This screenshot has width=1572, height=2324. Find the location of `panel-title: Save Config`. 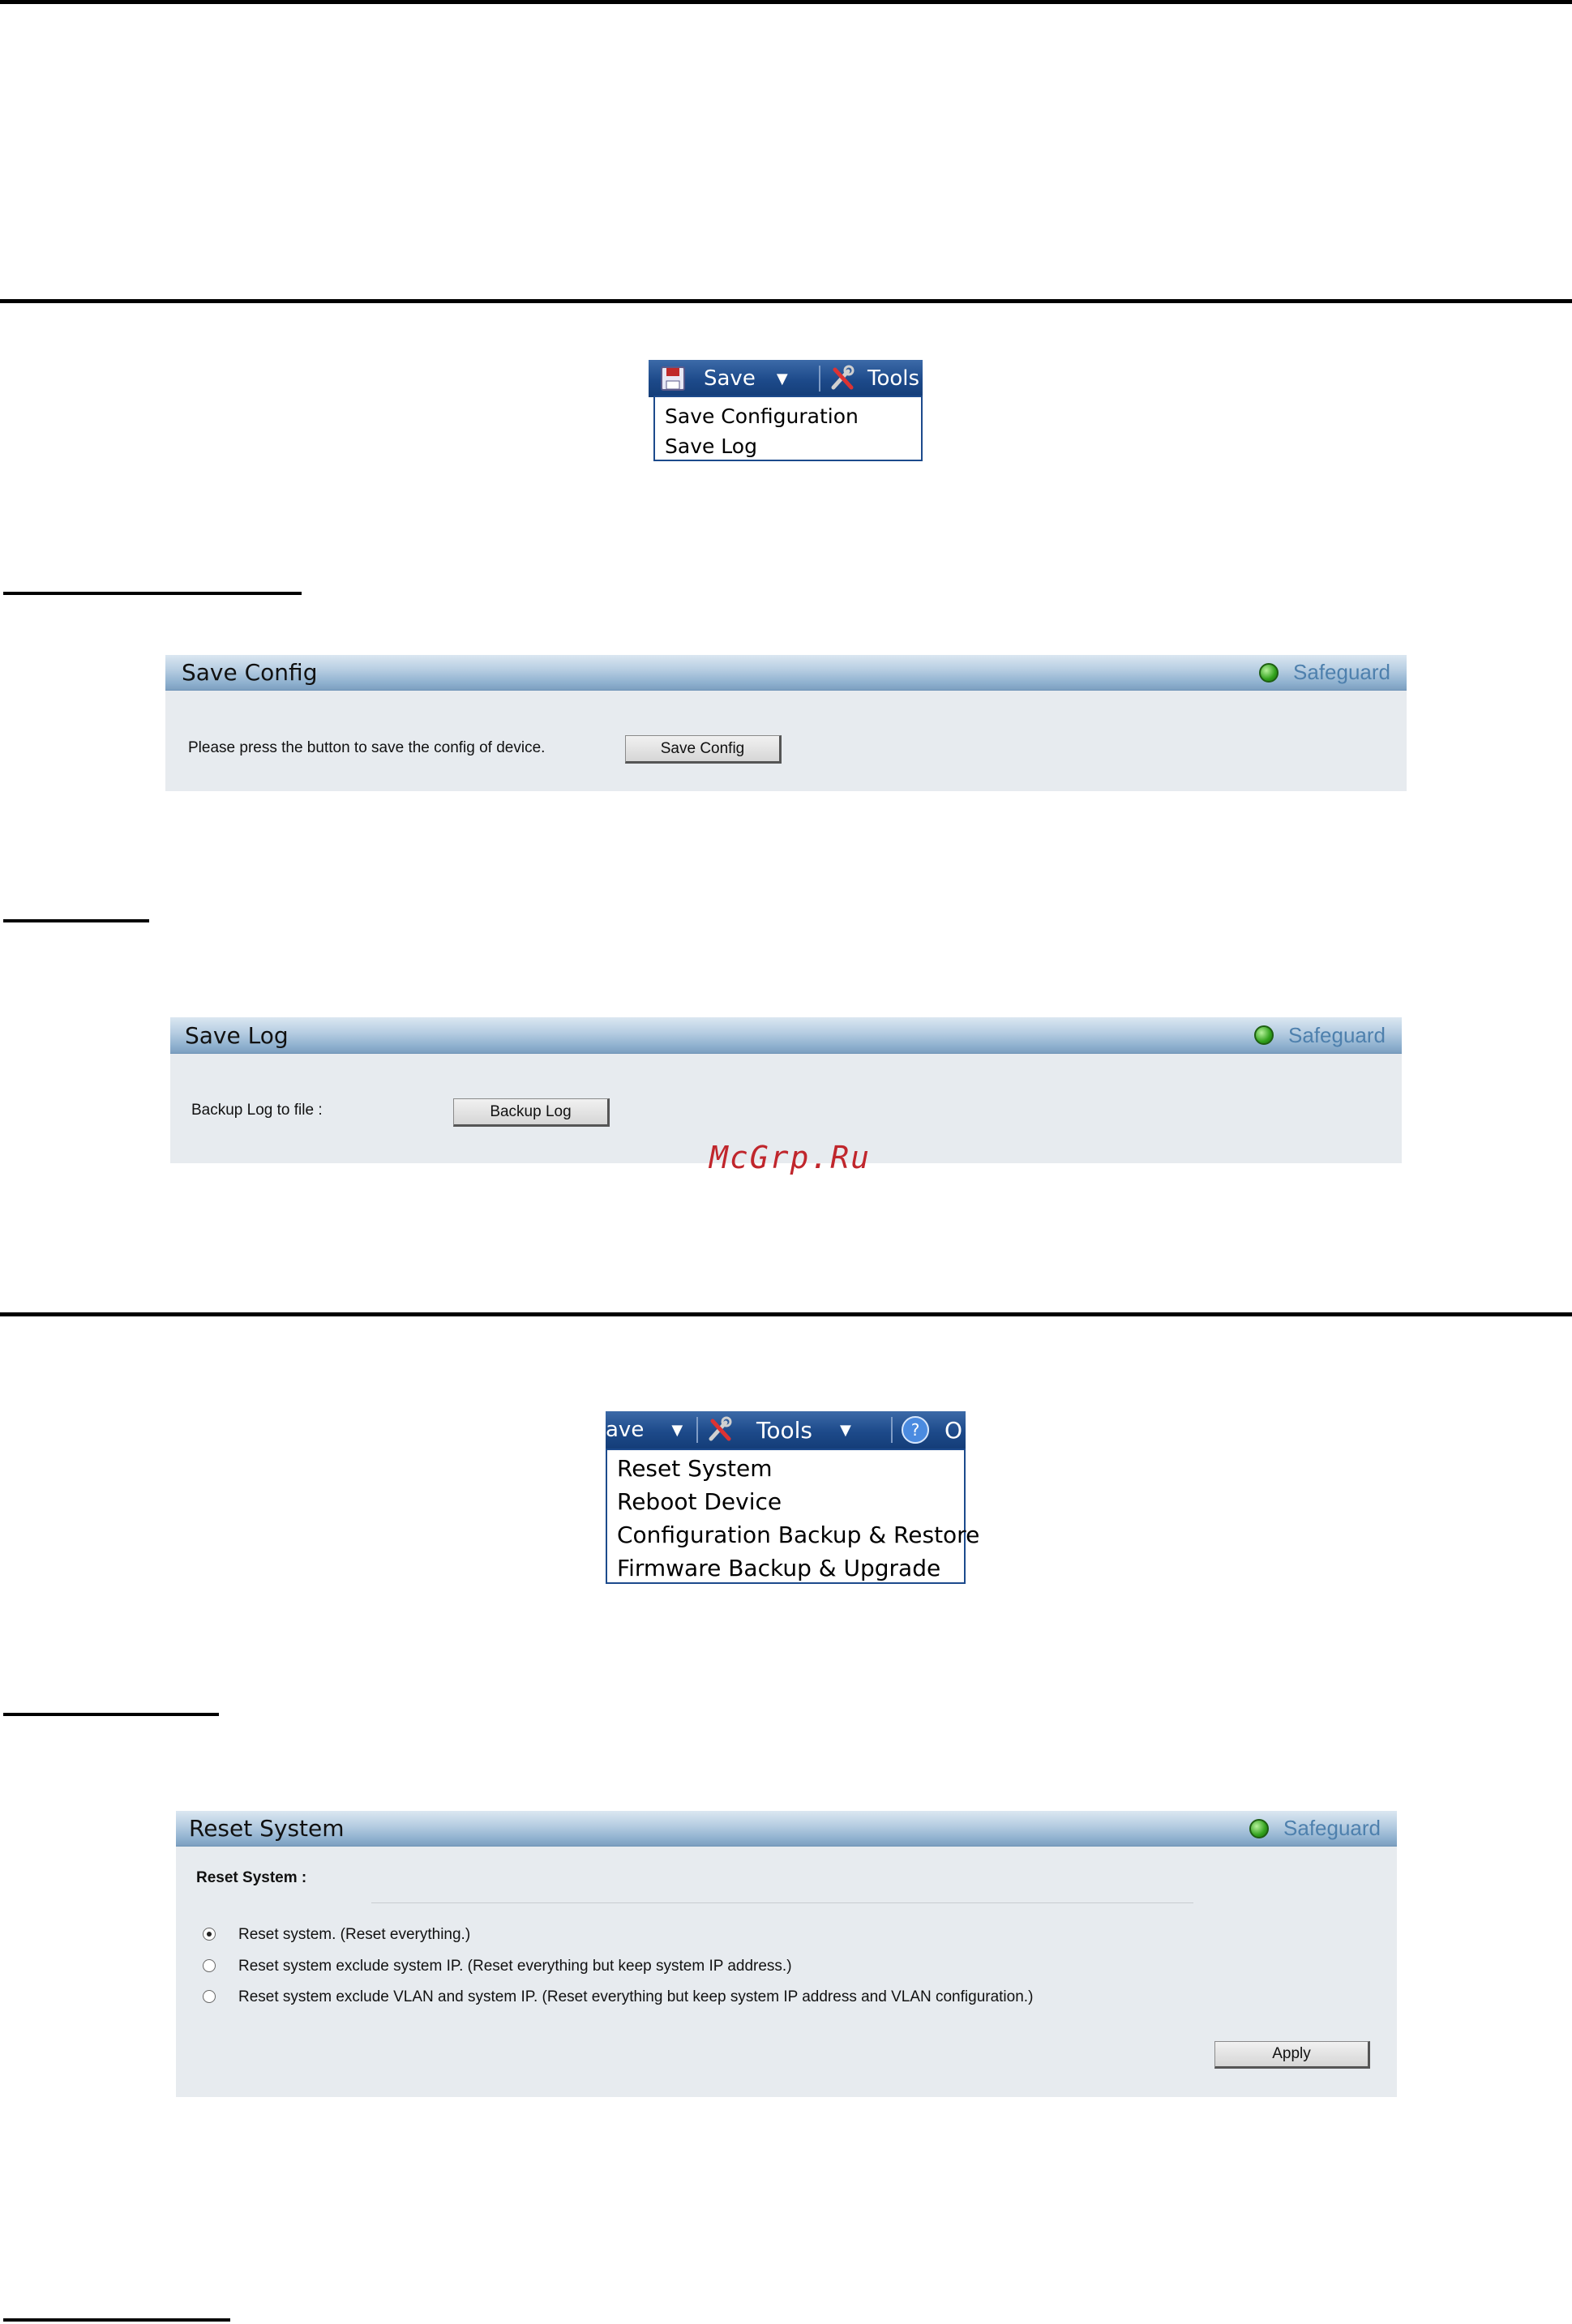

panel-title: Save Config is located at coordinates (250, 672).